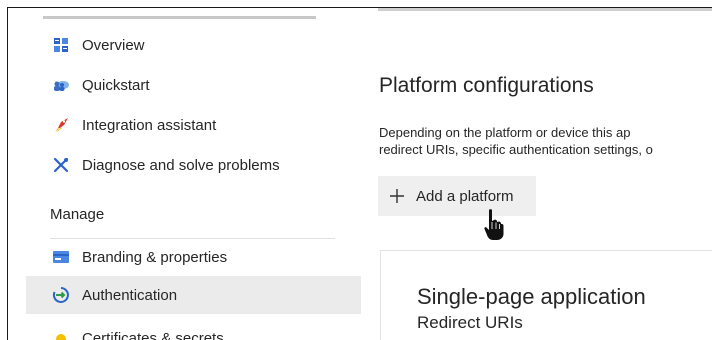 The image size is (712, 340). What do you see at coordinates (193, 295) in the screenshot?
I see `sidebar-item-authentication: Authentication` at bounding box center [193, 295].